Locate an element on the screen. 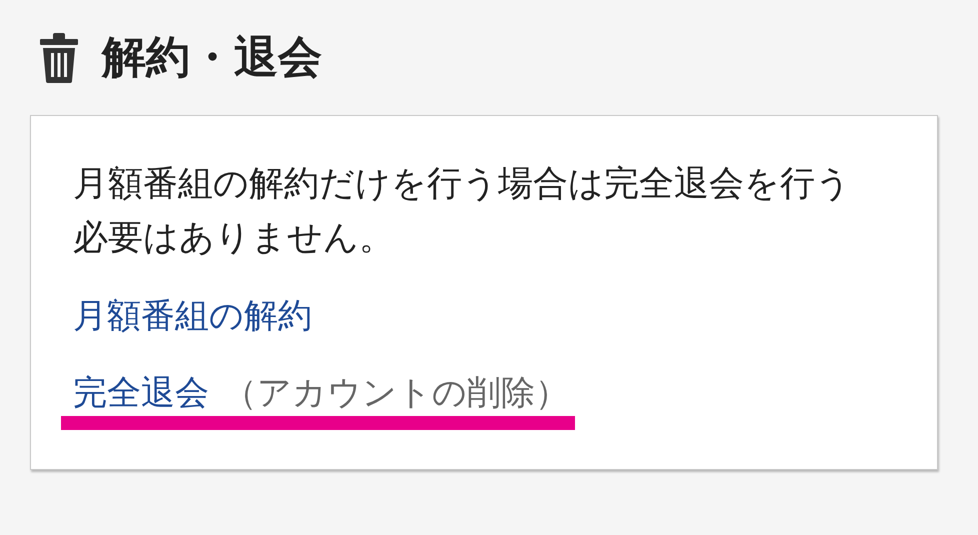 The height and width of the screenshot is (535, 978). page-title: 解約・退会 is located at coordinates (212, 58).